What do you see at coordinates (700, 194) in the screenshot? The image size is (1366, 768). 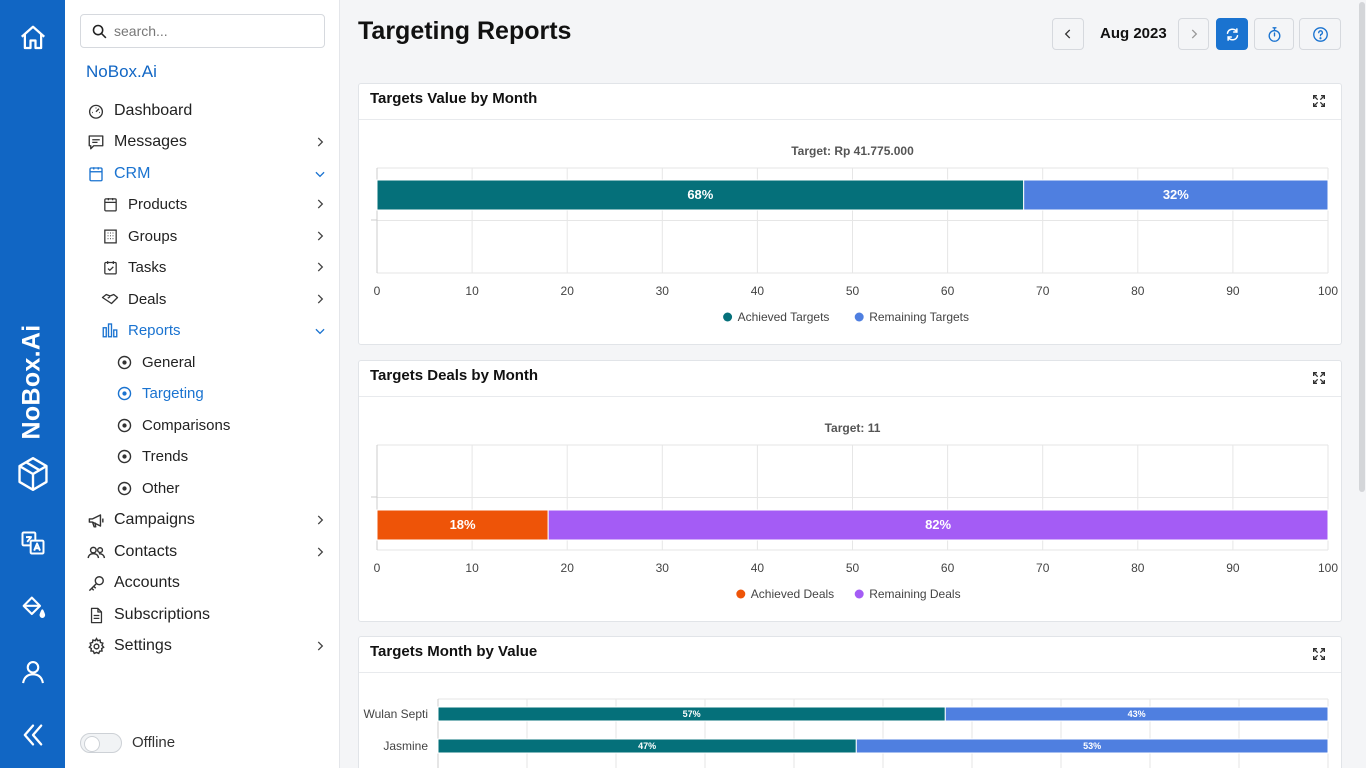 I see `data-label: 68%` at bounding box center [700, 194].